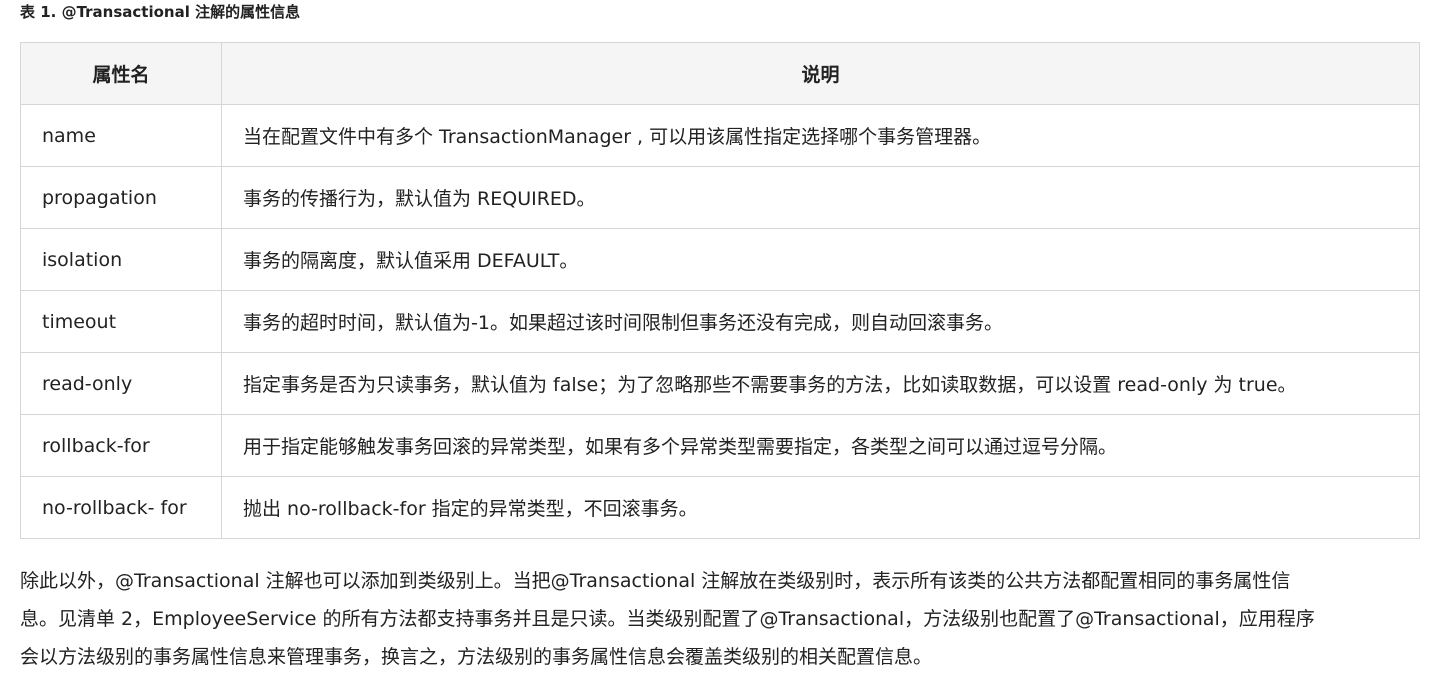 The image size is (1443, 678). I want to click on table-row: isolation 事务的隔离度，默认值采用 DEFAULT。, so click(720, 259).